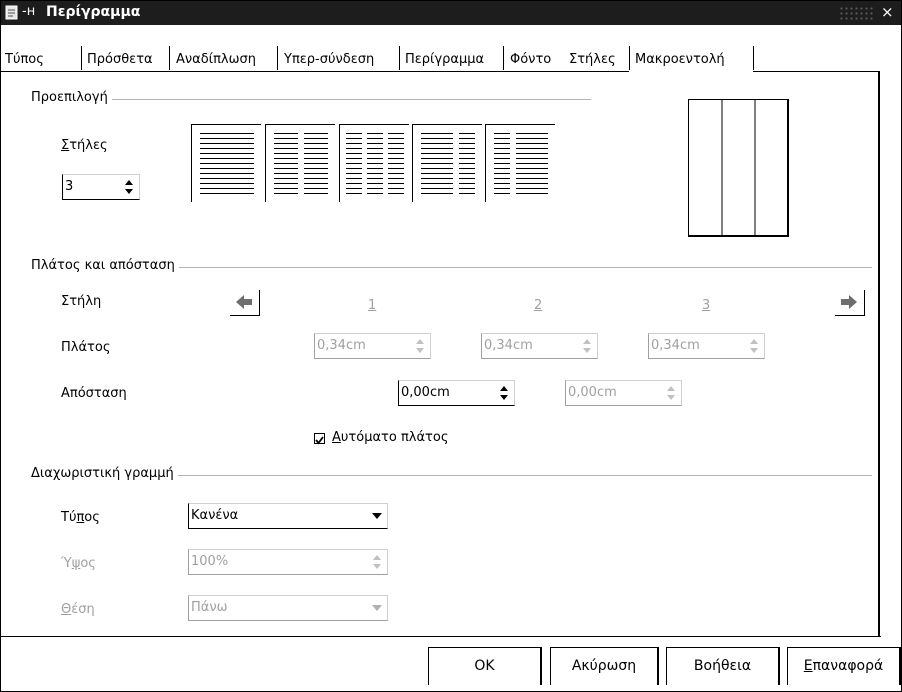 The width and height of the screenshot is (902, 692). I want to click on one-column-icon, so click(227, 163).